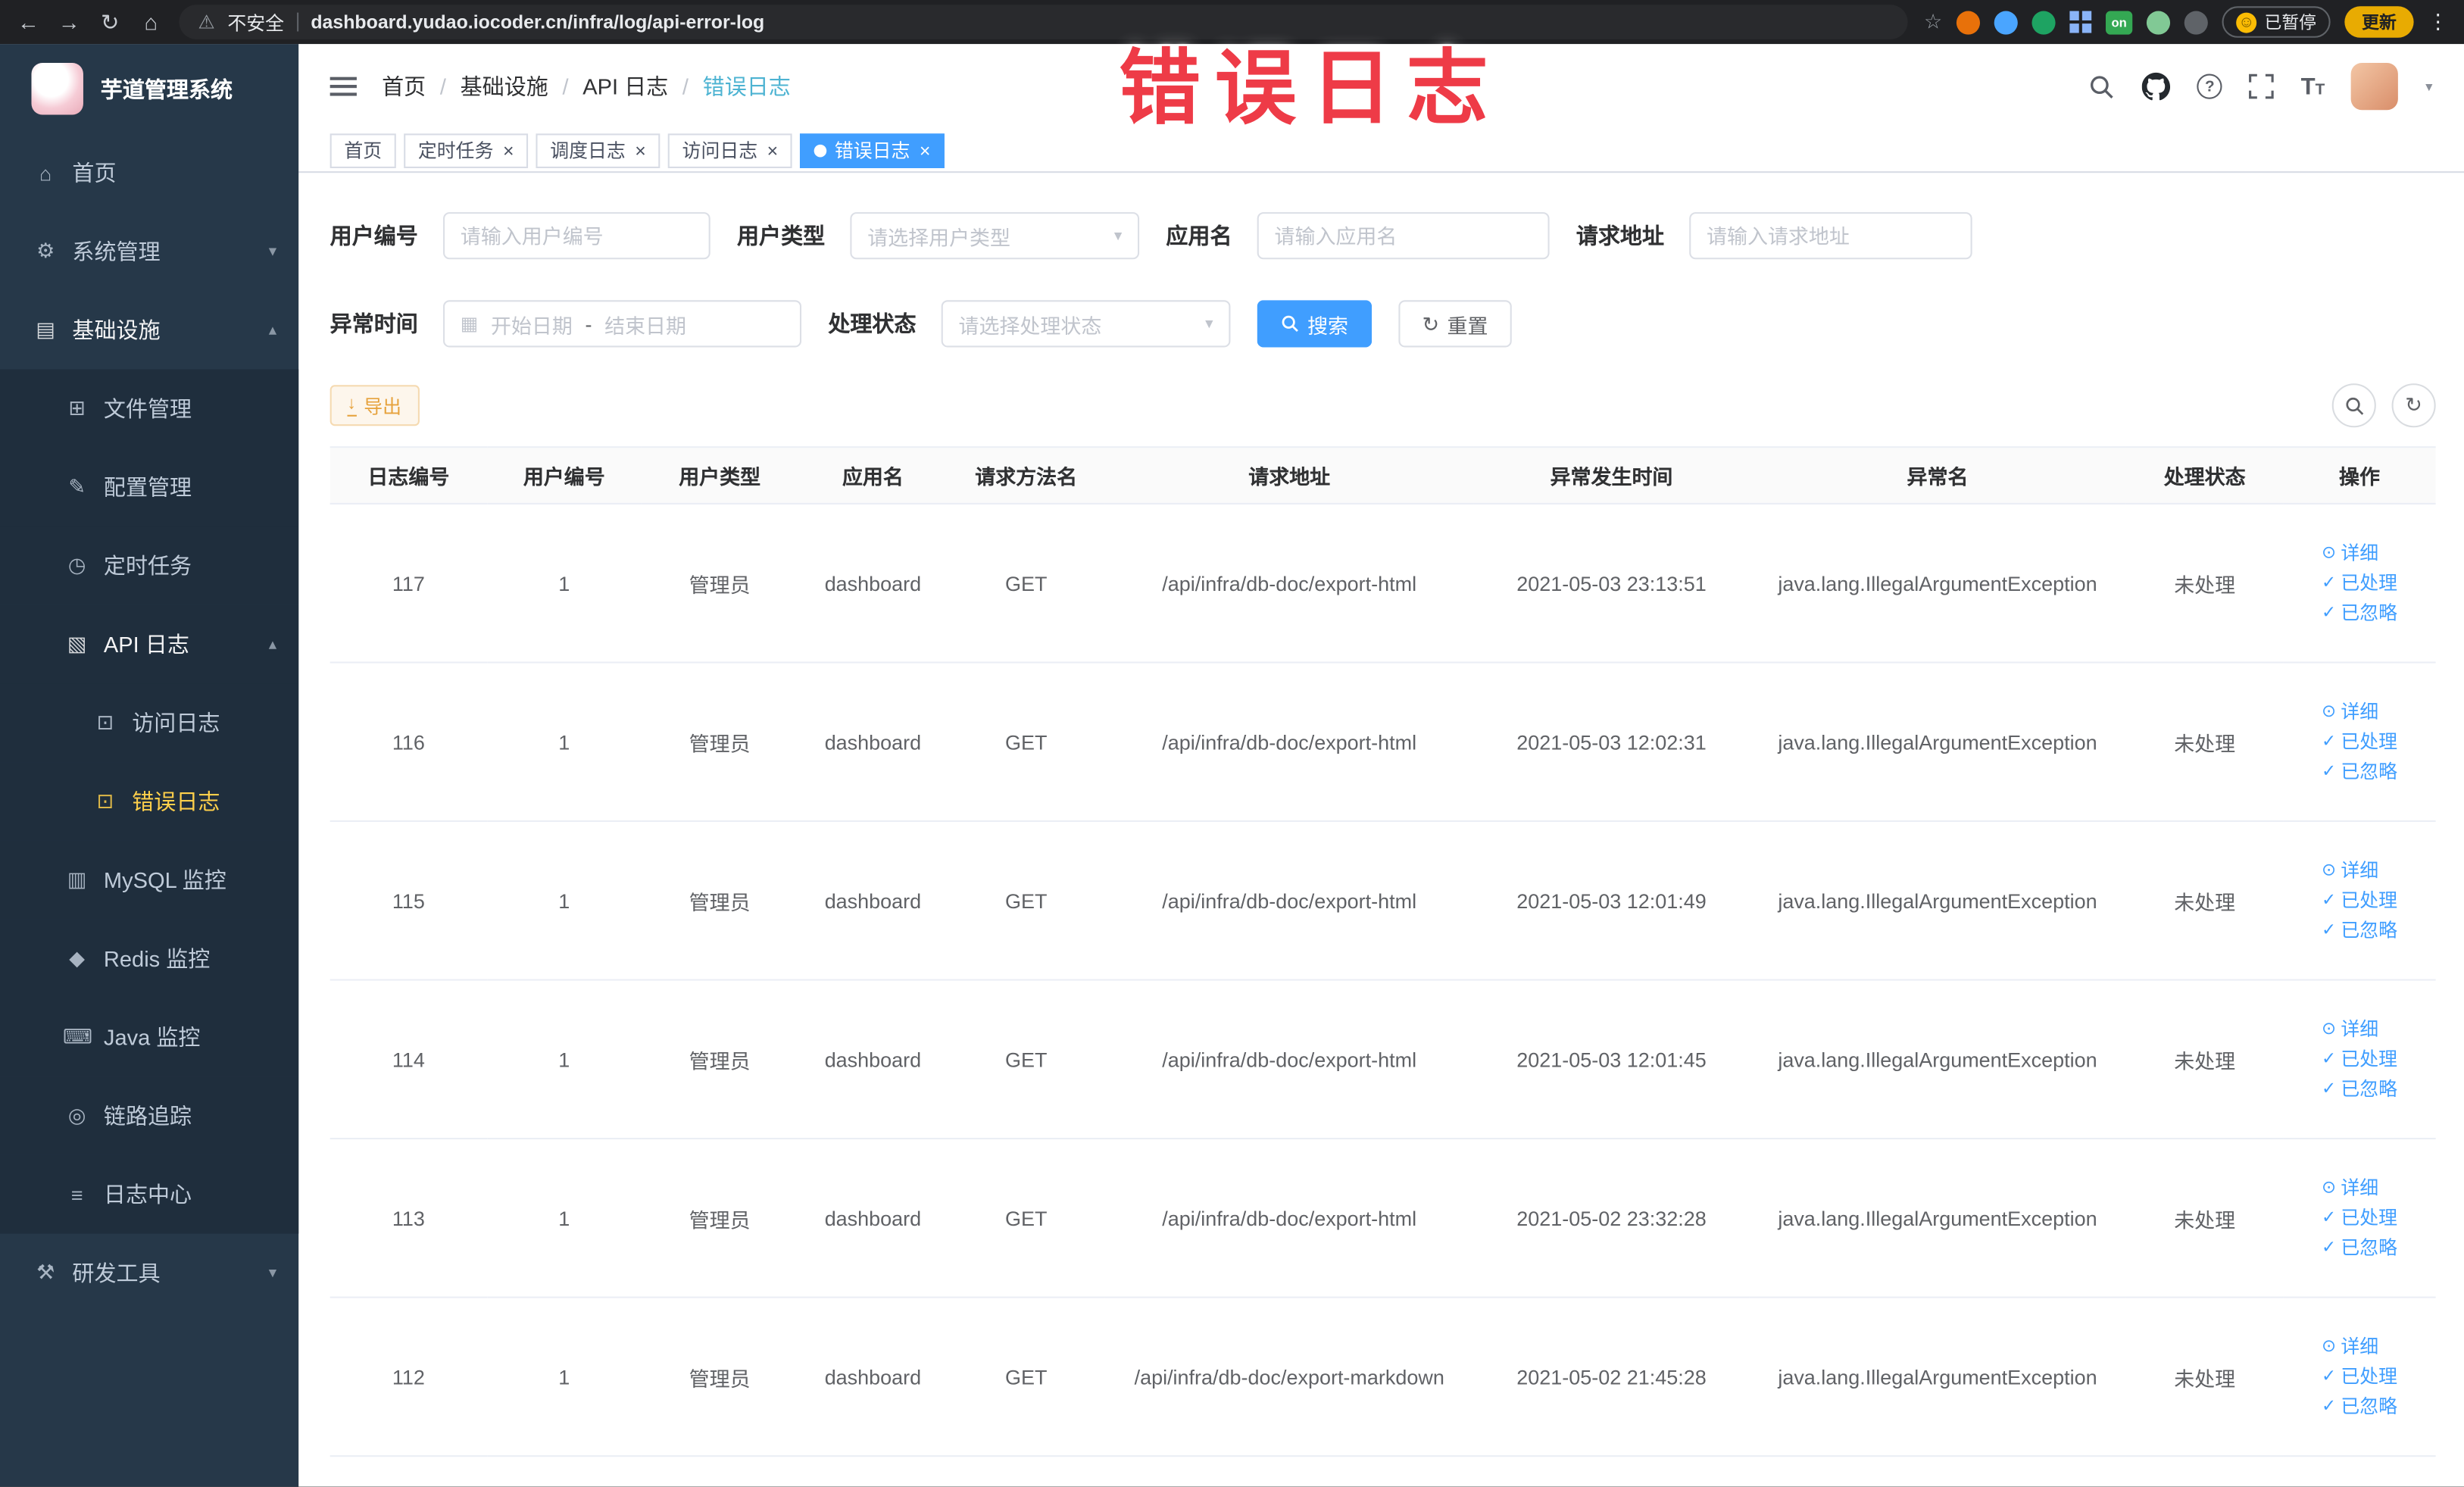 The height and width of the screenshot is (1487, 2464). Describe the element at coordinates (2262, 86) in the screenshot. I see `fullscreen-icon` at that location.